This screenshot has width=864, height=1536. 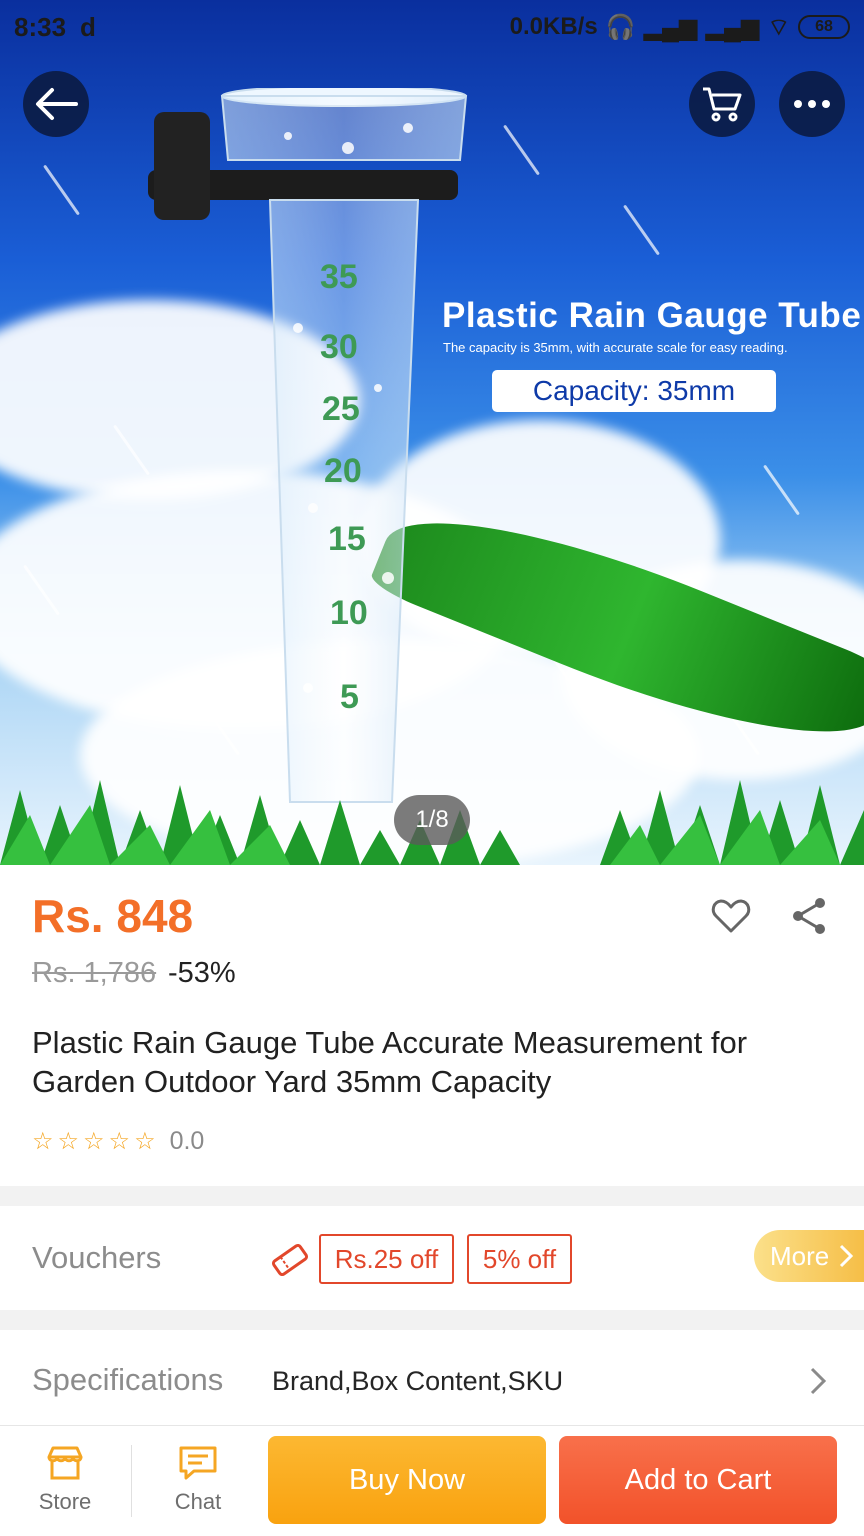 I want to click on image-counter: 1/8, so click(x=432, y=820).